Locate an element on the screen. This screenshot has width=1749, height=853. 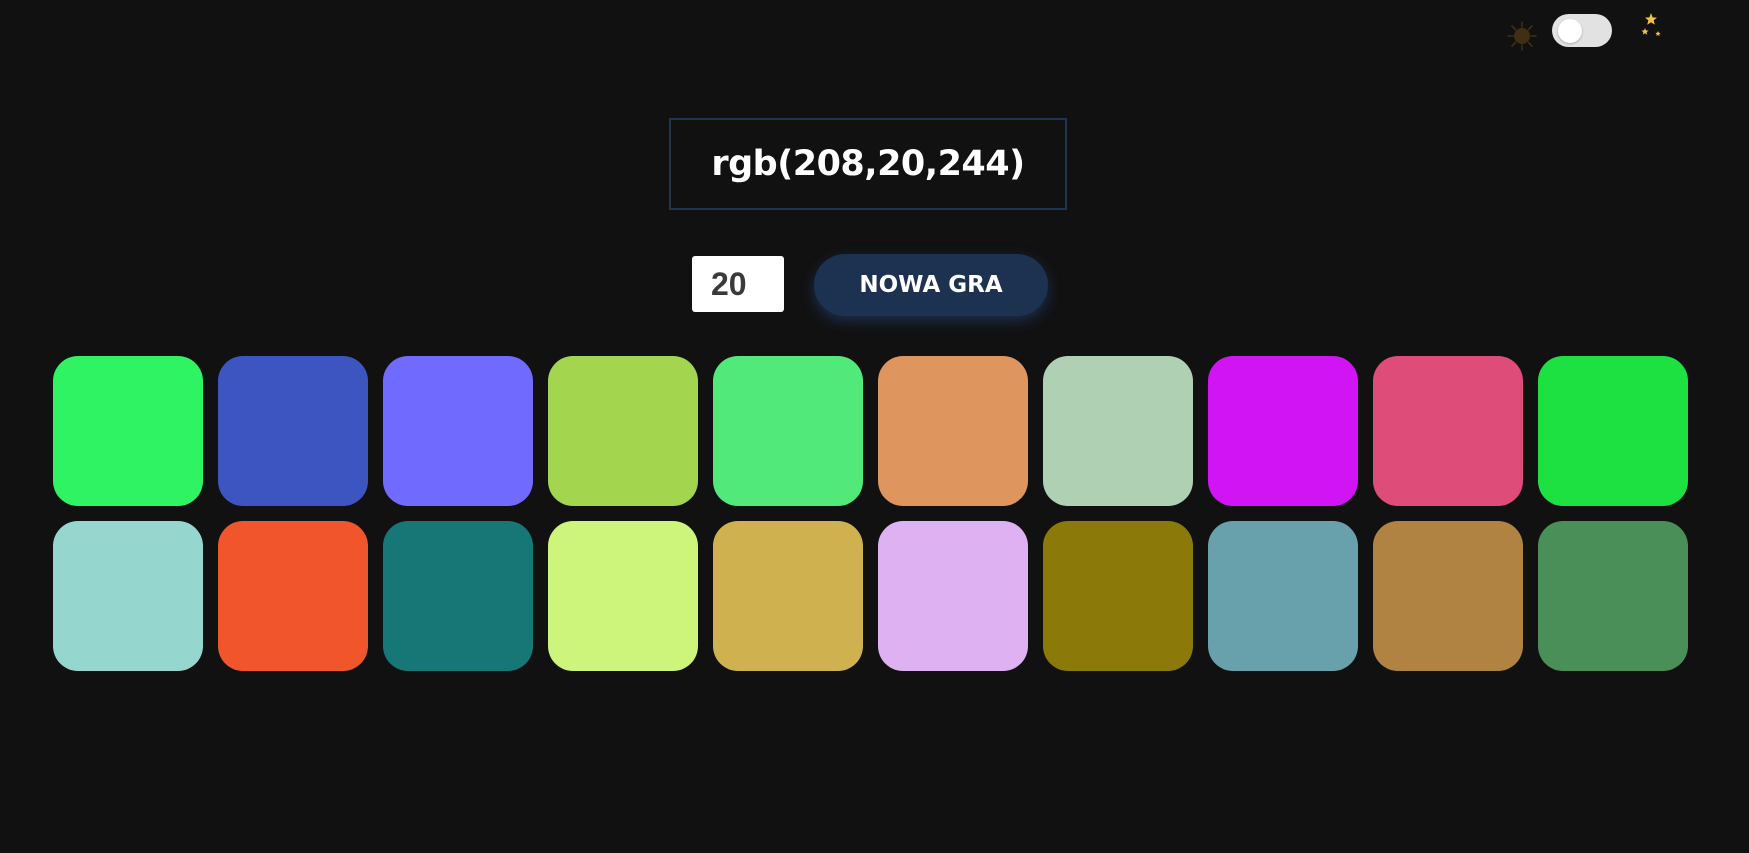
new-game-button: NOWA GRA is located at coordinates (931, 285).